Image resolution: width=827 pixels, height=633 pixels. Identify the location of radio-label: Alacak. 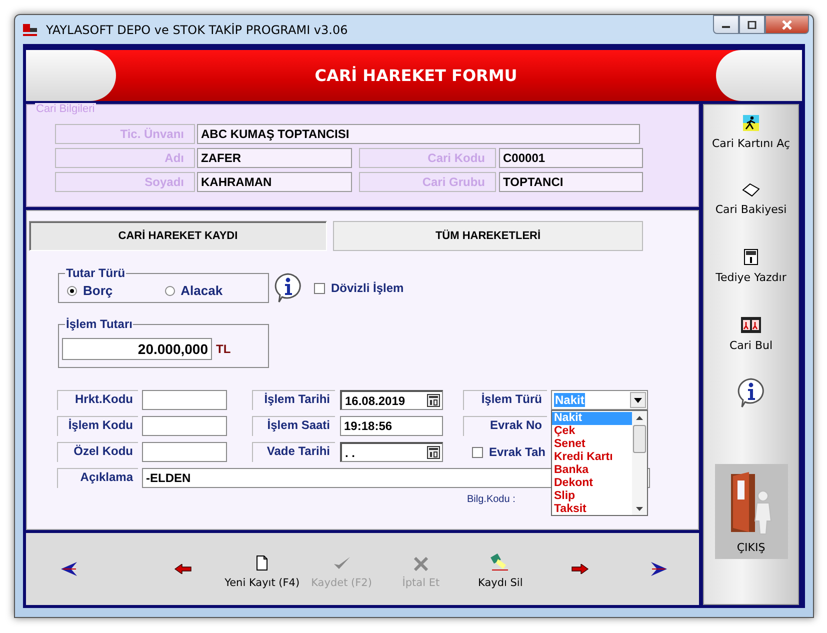
(201, 290).